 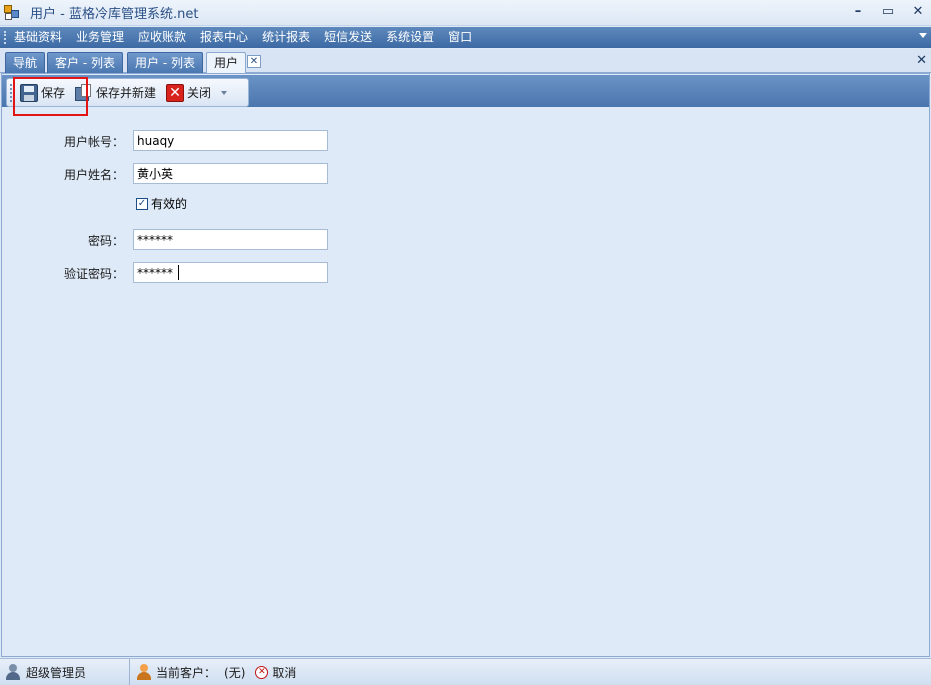 What do you see at coordinates (410, 37) in the screenshot?
I see `menu-item-settings: 系统设置` at bounding box center [410, 37].